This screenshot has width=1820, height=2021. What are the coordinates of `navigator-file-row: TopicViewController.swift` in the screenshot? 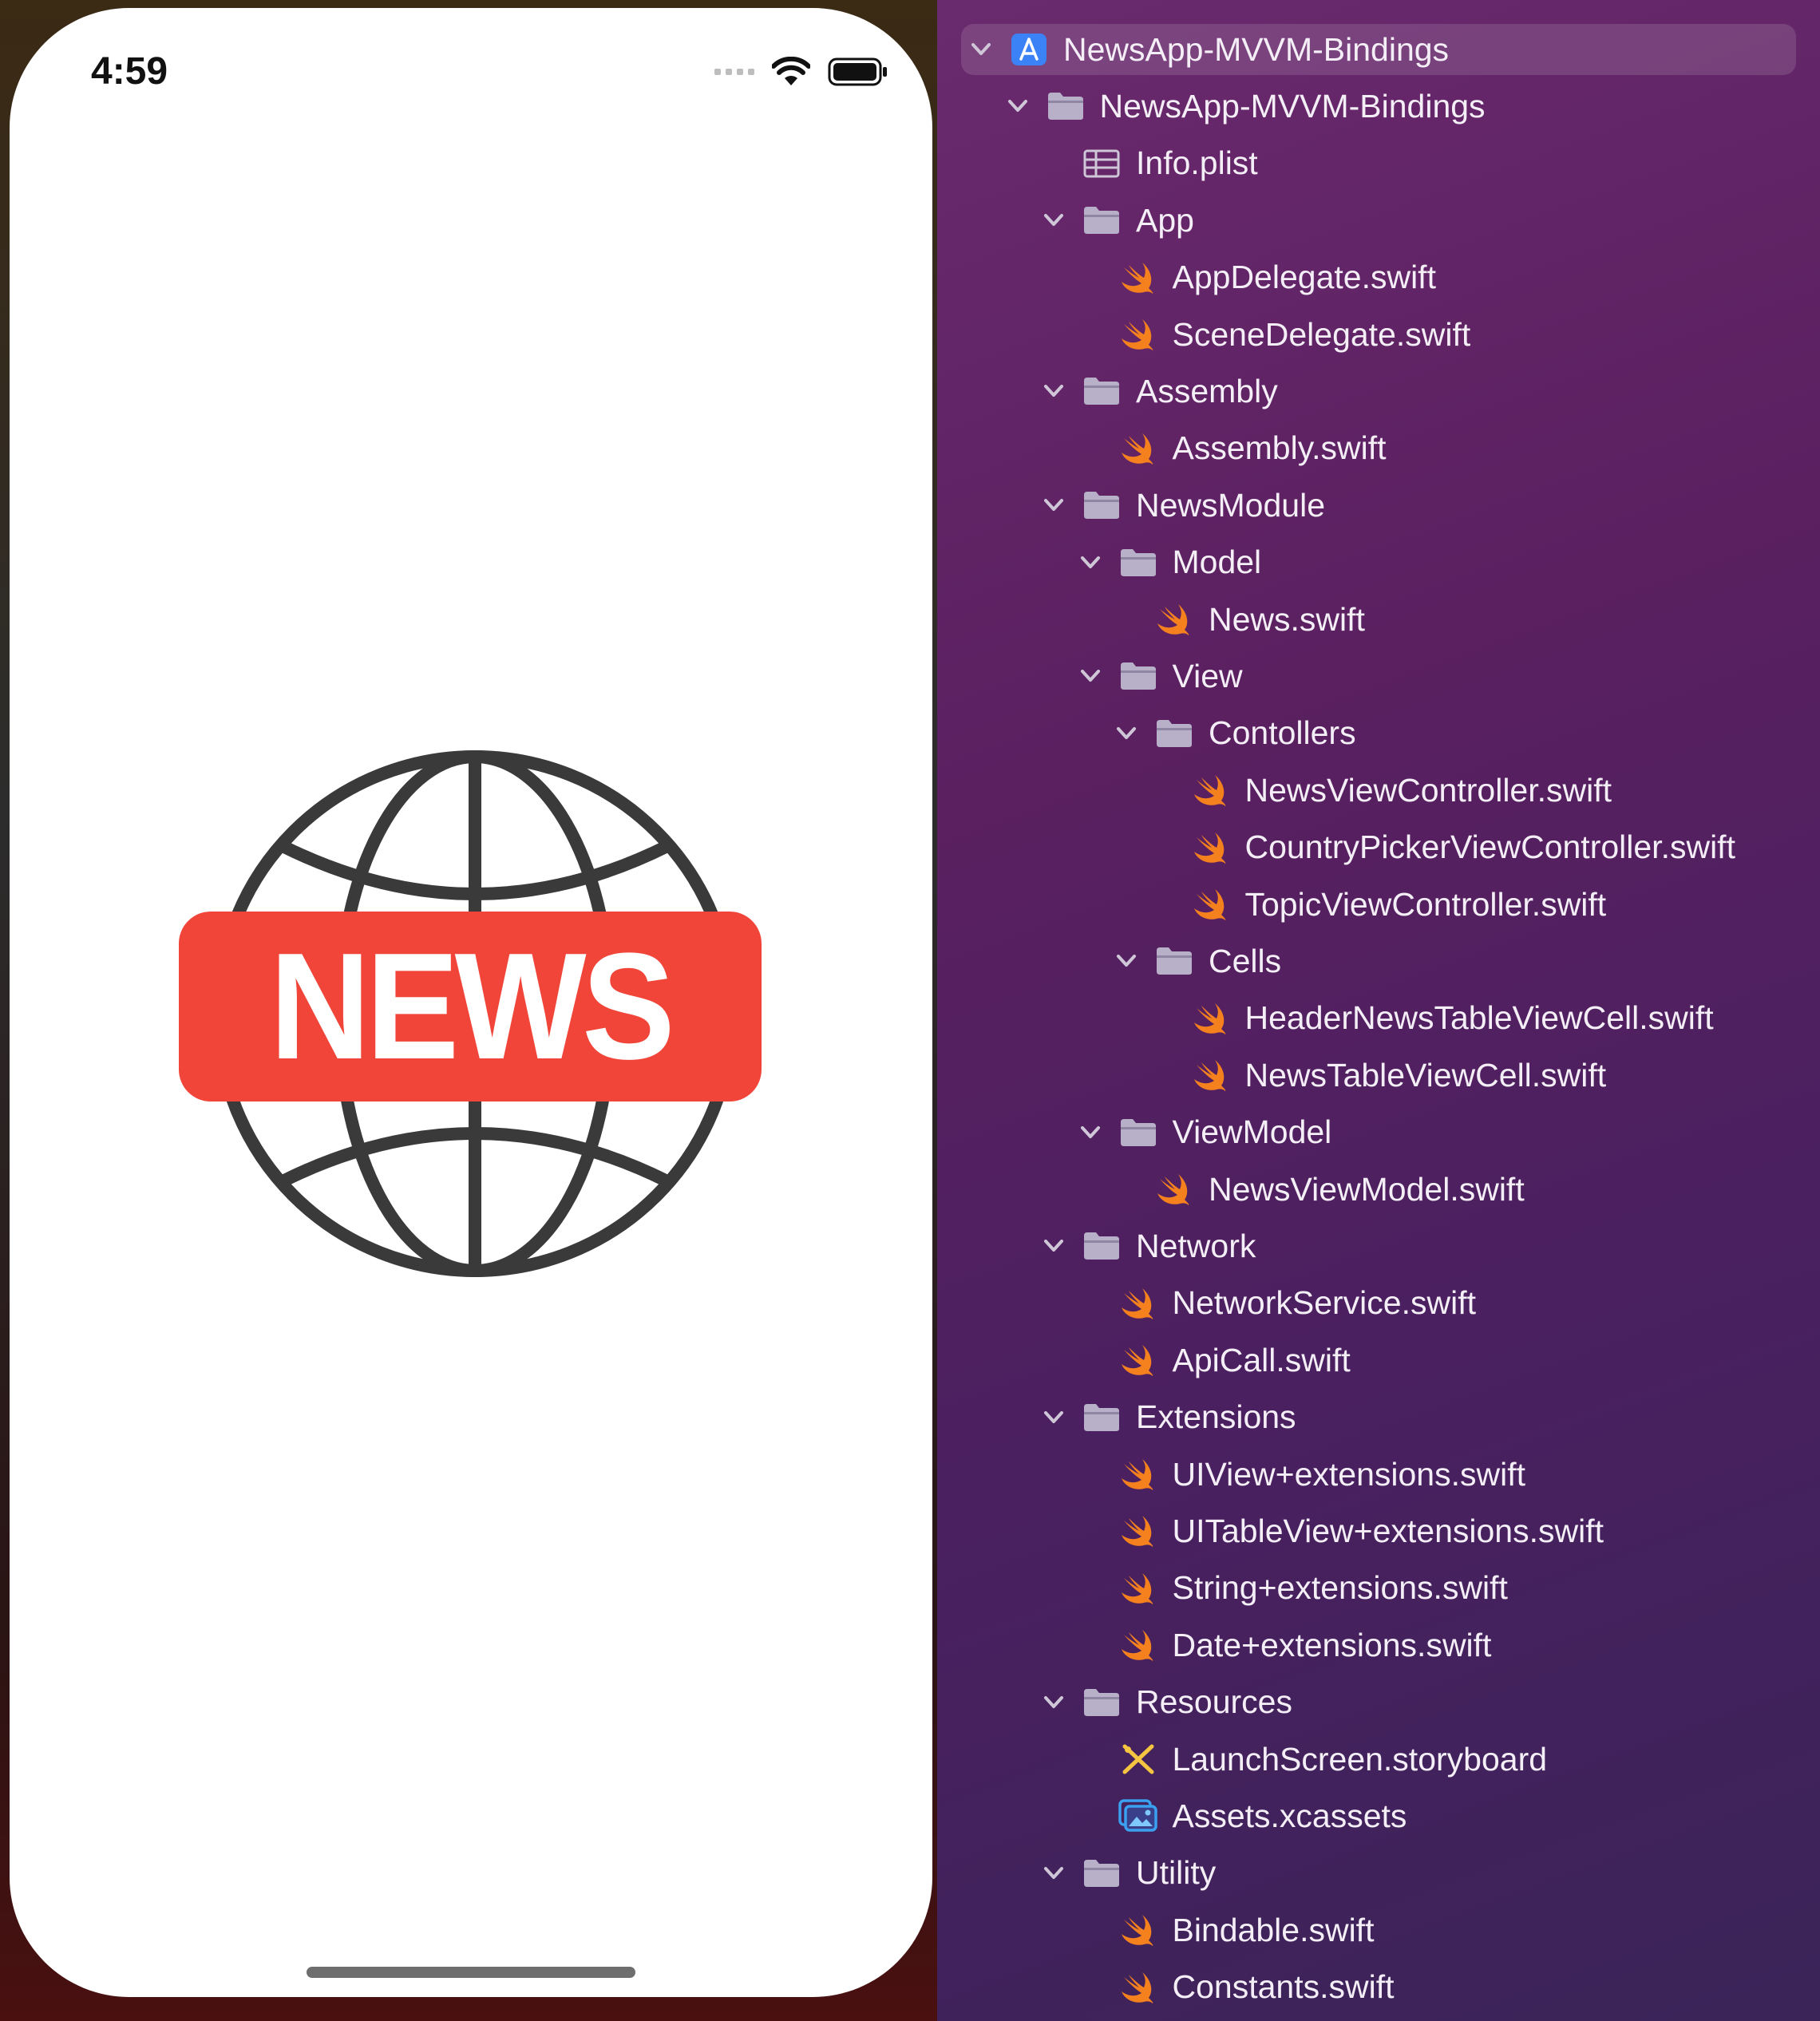 It's located at (1272, 904).